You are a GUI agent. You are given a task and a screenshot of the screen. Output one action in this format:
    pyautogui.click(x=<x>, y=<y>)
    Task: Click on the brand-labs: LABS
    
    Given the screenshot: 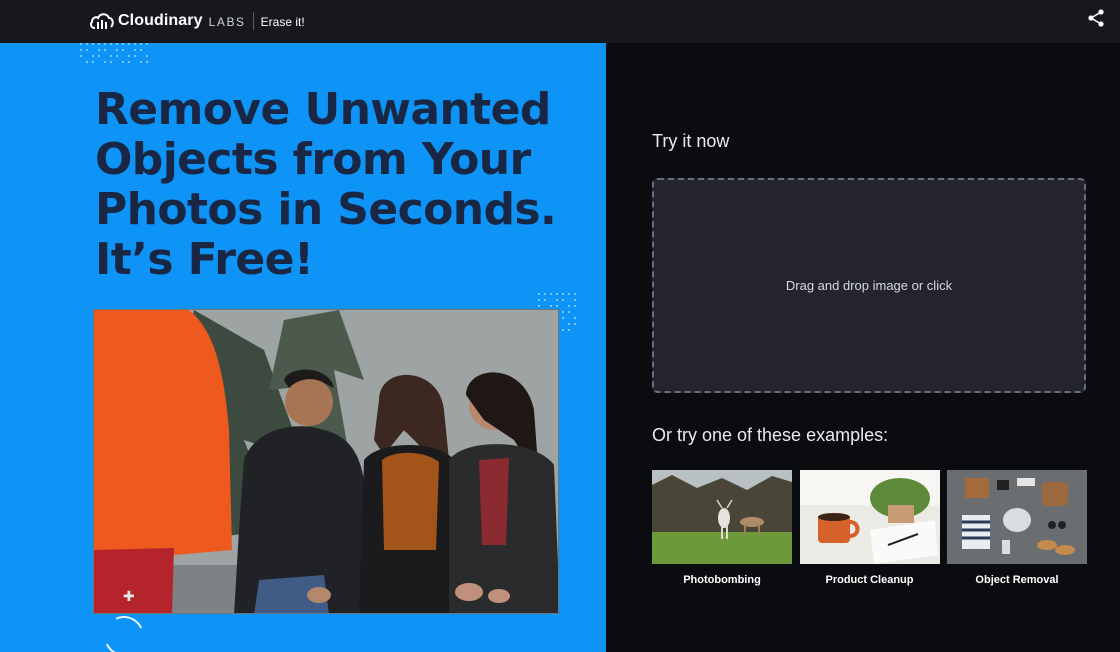 What is the action you would take?
    pyautogui.click(x=227, y=22)
    